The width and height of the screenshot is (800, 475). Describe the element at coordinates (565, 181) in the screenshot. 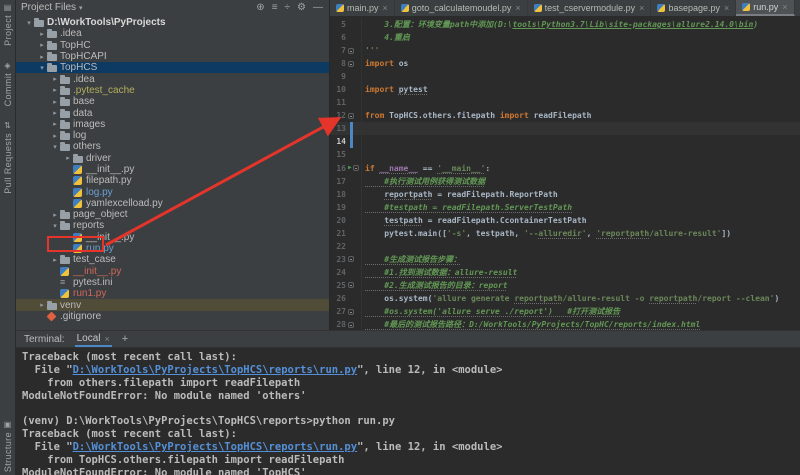

I see `code-line-17: 17 #执行测试用例获得测试数据` at that location.